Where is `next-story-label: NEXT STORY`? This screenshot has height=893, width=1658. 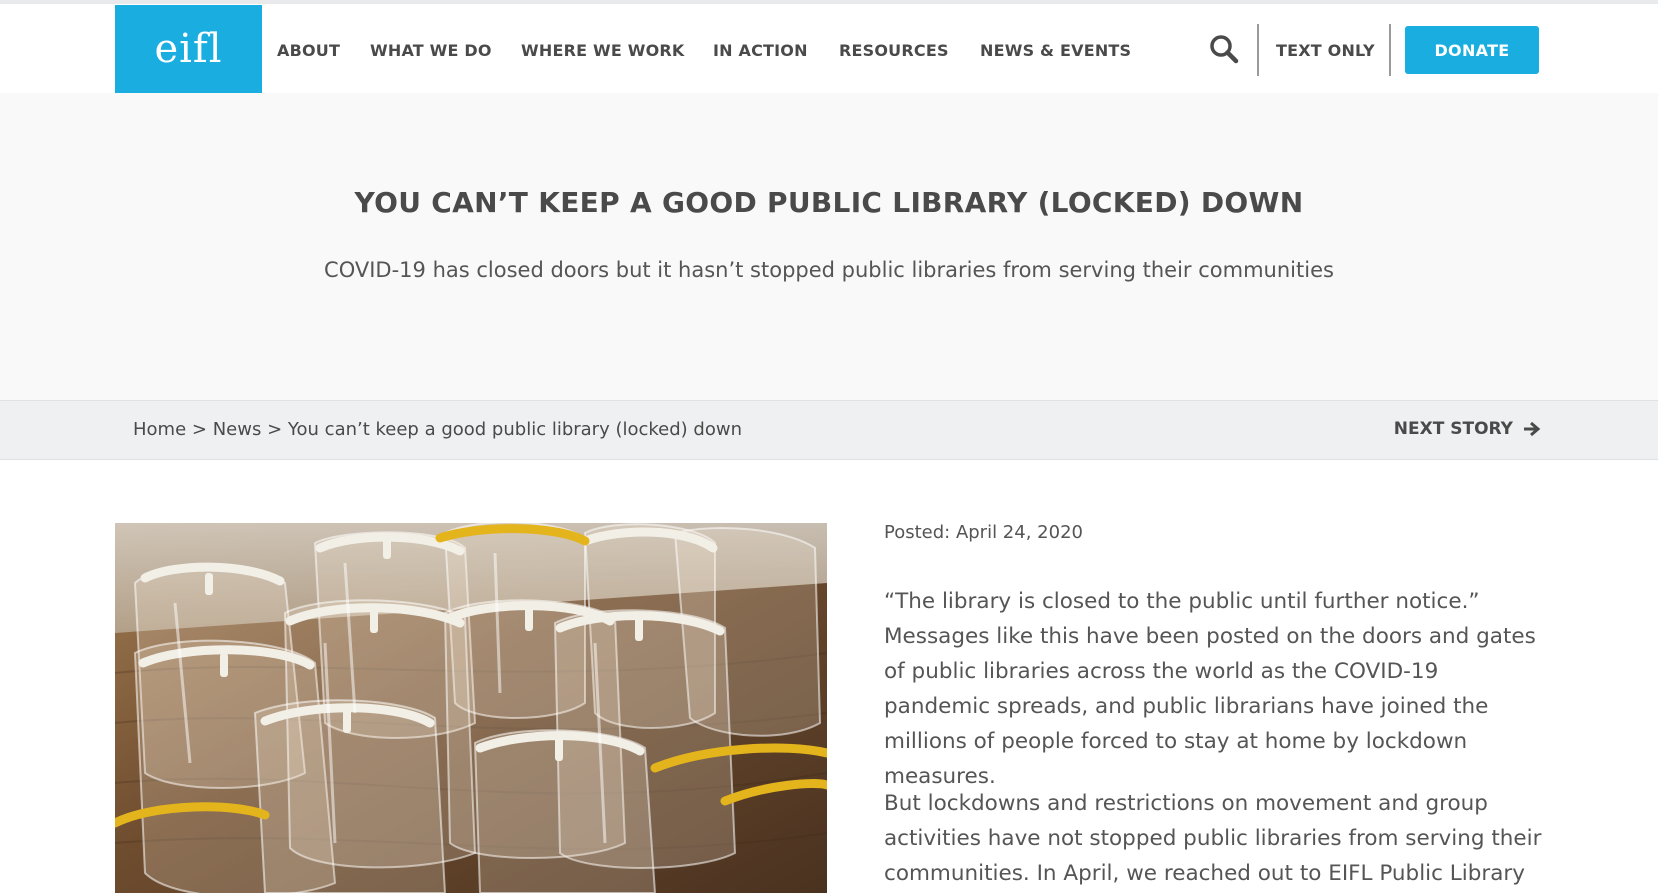 next-story-label: NEXT STORY is located at coordinates (1453, 429).